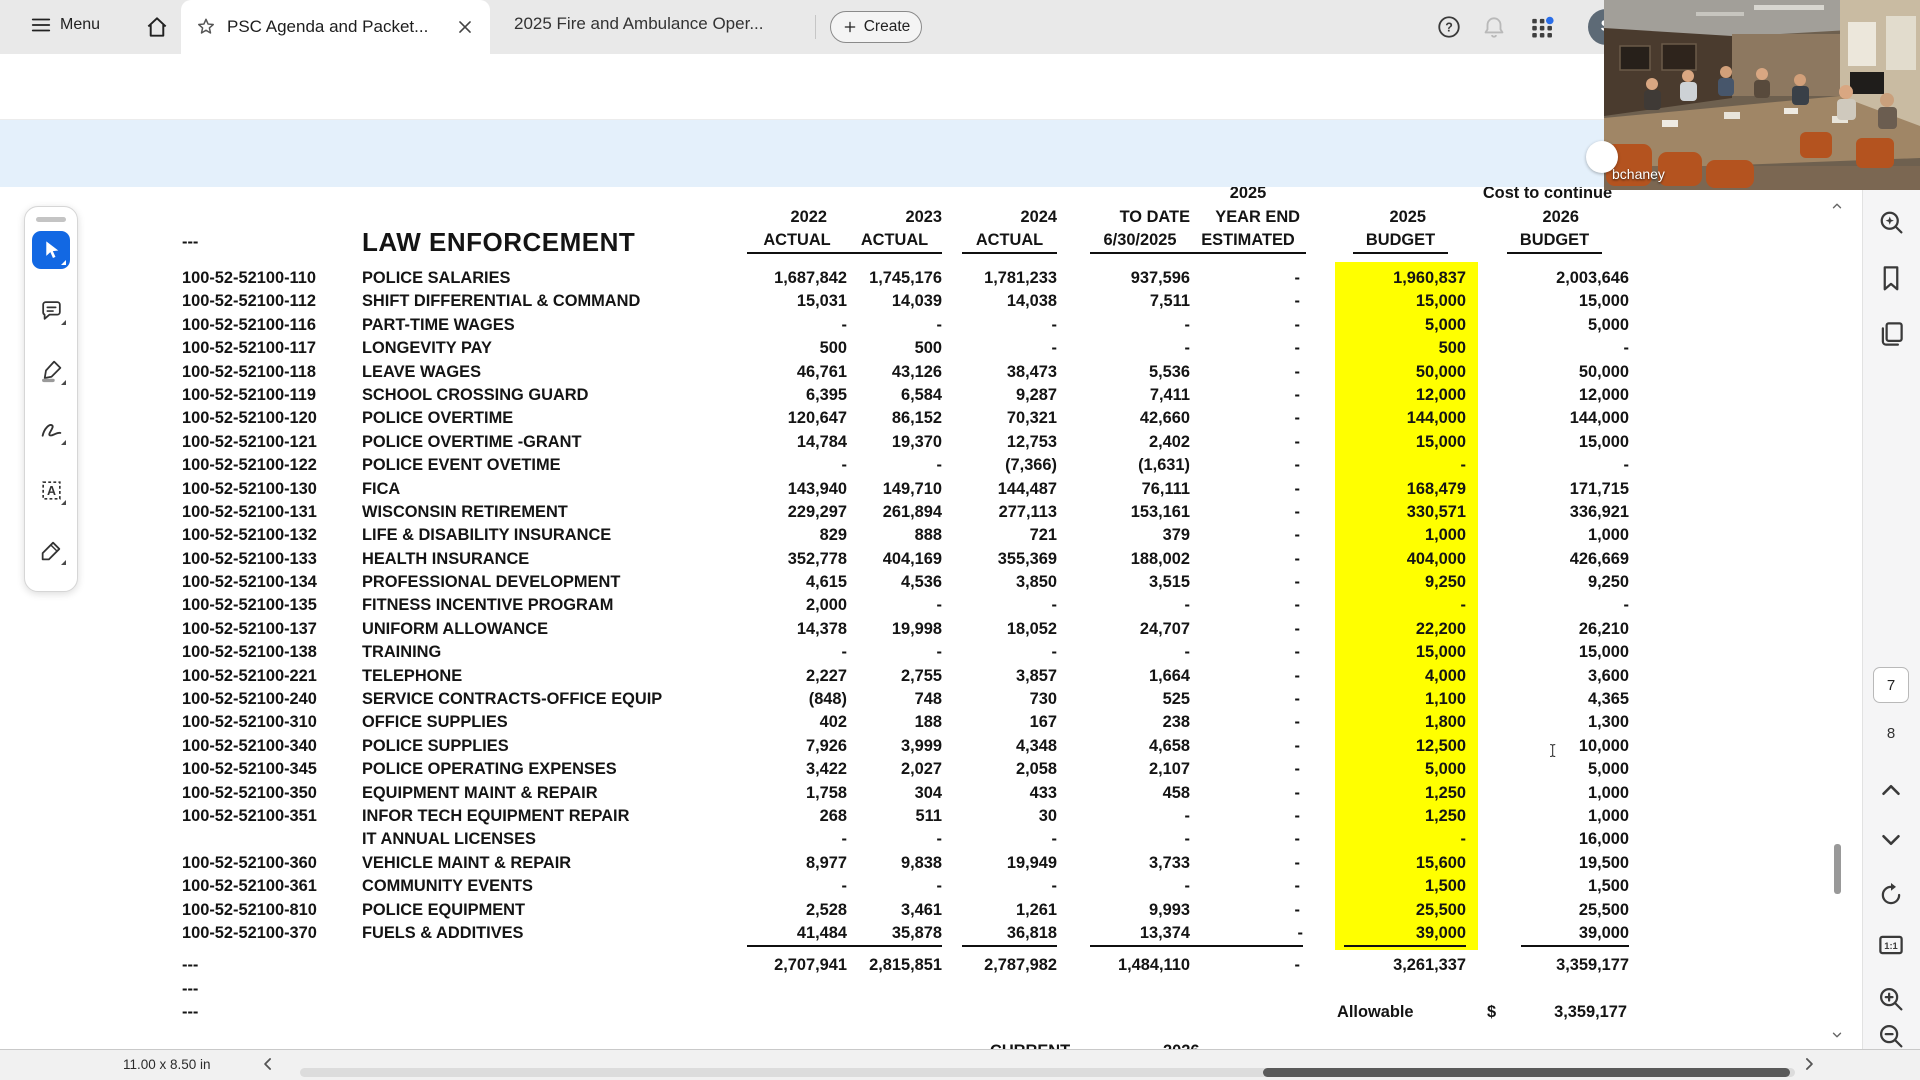  What do you see at coordinates (1891, 334) in the screenshot?
I see `pages-icon` at bounding box center [1891, 334].